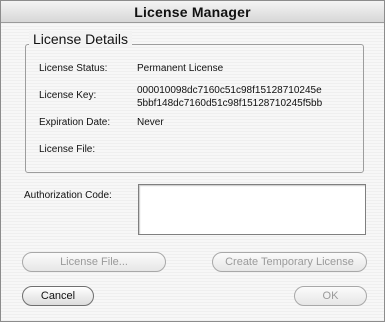 The width and height of the screenshot is (385, 322). What do you see at coordinates (252, 209) in the screenshot?
I see `authorization-code-input` at bounding box center [252, 209].